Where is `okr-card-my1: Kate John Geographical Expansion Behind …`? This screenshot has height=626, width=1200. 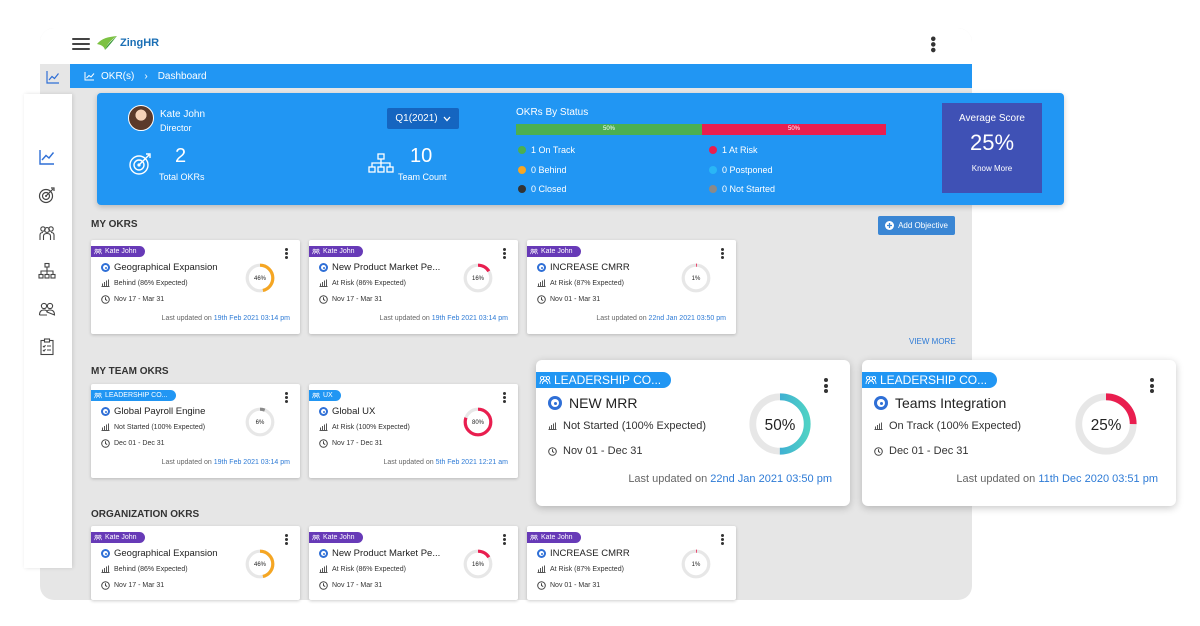
okr-card-my1: Kate John Geographical Expansion Behind … is located at coordinates (195, 287).